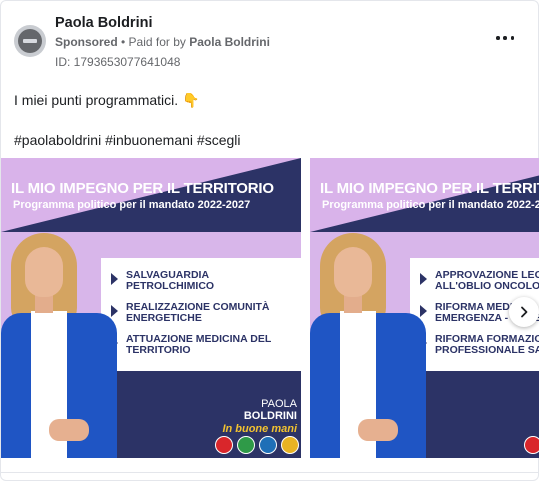  What do you see at coordinates (259, 429) in the screenshot?
I see `slogan: In buone mani` at bounding box center [259, 429].